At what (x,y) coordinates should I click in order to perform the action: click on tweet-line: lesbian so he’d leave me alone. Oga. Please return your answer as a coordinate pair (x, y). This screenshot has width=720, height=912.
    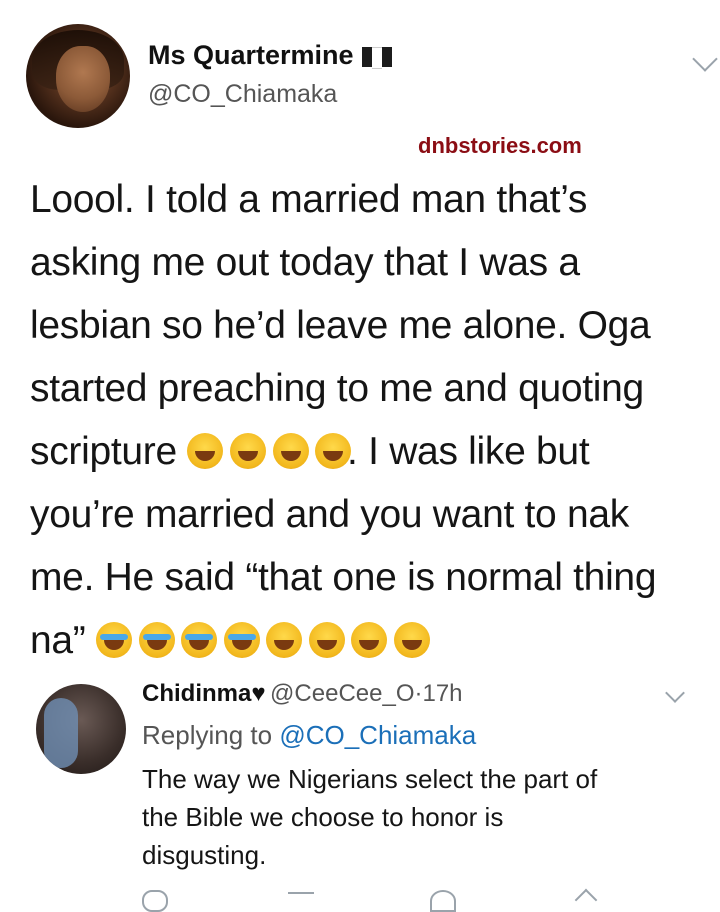
    Looking at the image, I should click on (340, 325).